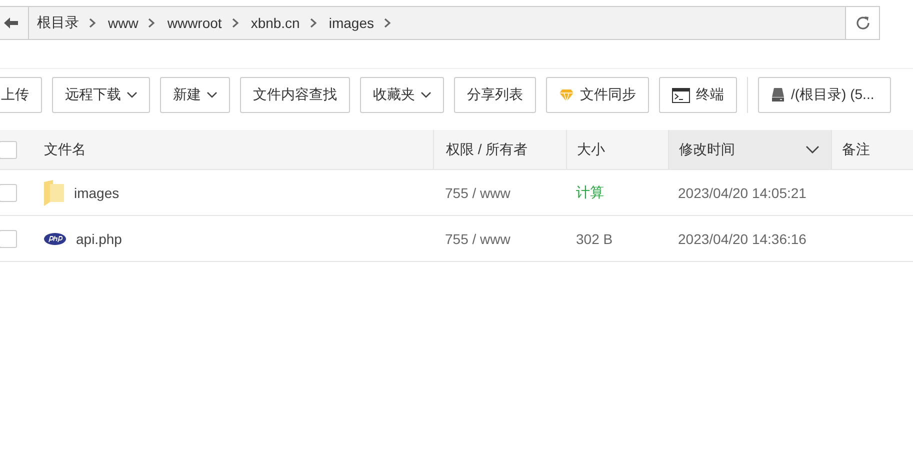 The height and width of the screenshot is (473, 913). What do you see at coordinates (195, 95) in the screenshot?
I see `toolbar-button: 新建` at bounding box center [195, 95].